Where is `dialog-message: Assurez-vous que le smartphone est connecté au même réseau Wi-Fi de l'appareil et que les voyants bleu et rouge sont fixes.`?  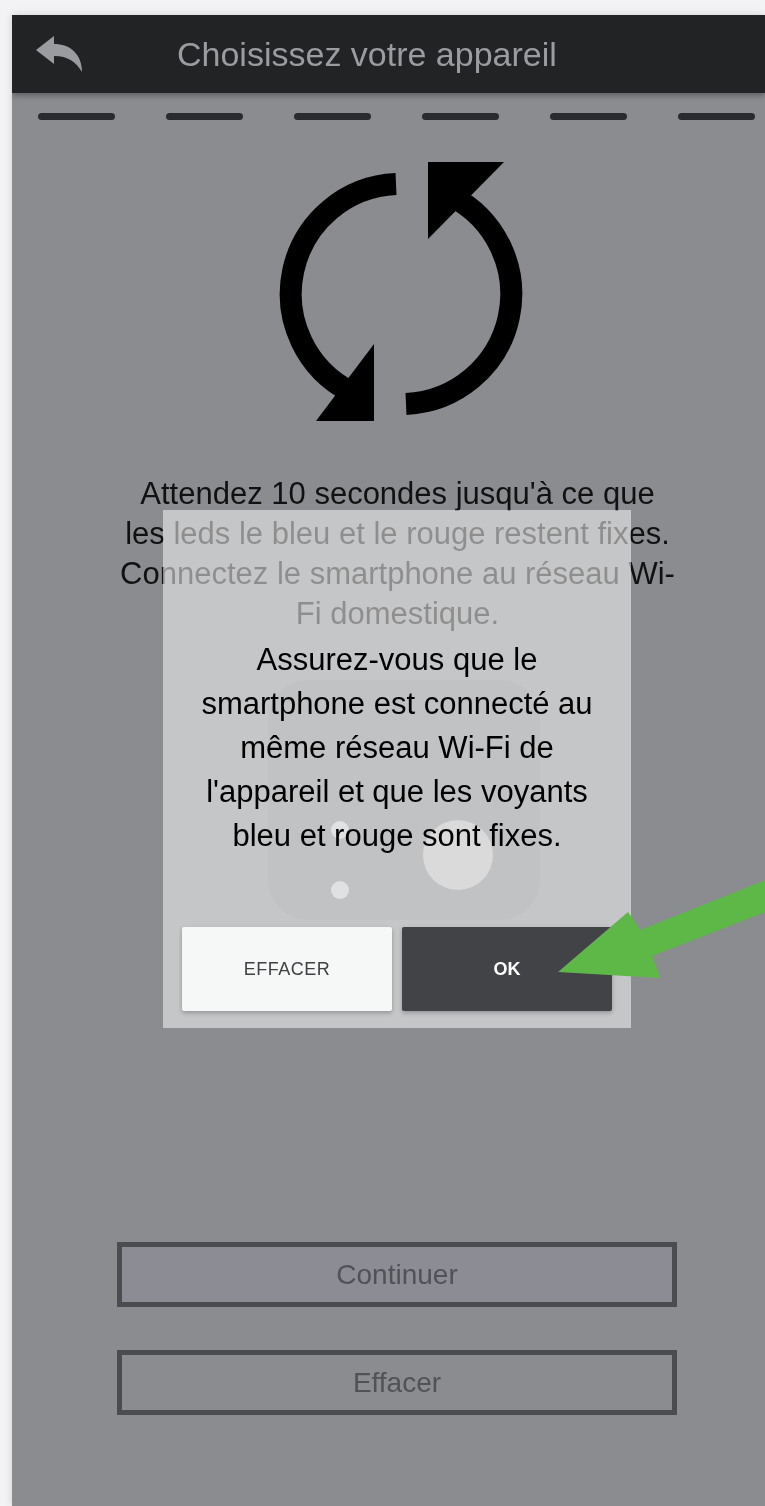 dialog-message: Assurez-vous que le smartphone est connecté au même réseau Wi-Fi de l'appareil et que les voyants bleu et rouge sont fixes. is located at coordinates (397, 748).